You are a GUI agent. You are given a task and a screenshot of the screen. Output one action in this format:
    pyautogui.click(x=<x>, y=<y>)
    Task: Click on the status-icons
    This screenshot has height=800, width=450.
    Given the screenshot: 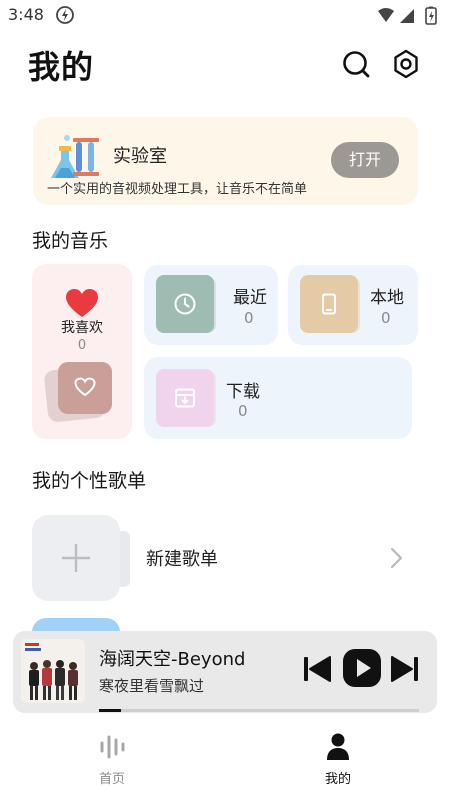 What is the action you would take?
    pyautogui.click(x=407, y=15)
    